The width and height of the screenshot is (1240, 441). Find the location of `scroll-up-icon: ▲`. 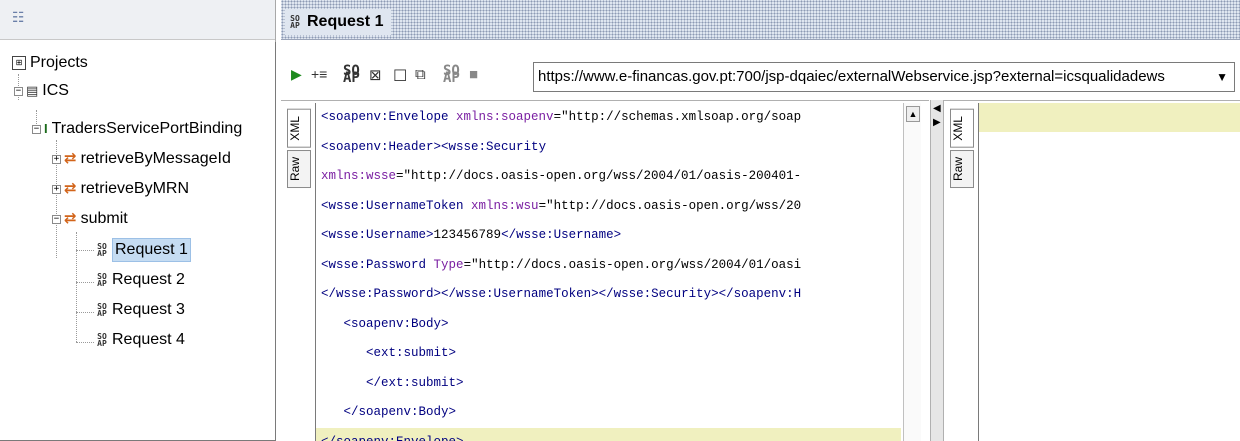

scroll-up-icon: ▲ is located at coordinates (913, 114).